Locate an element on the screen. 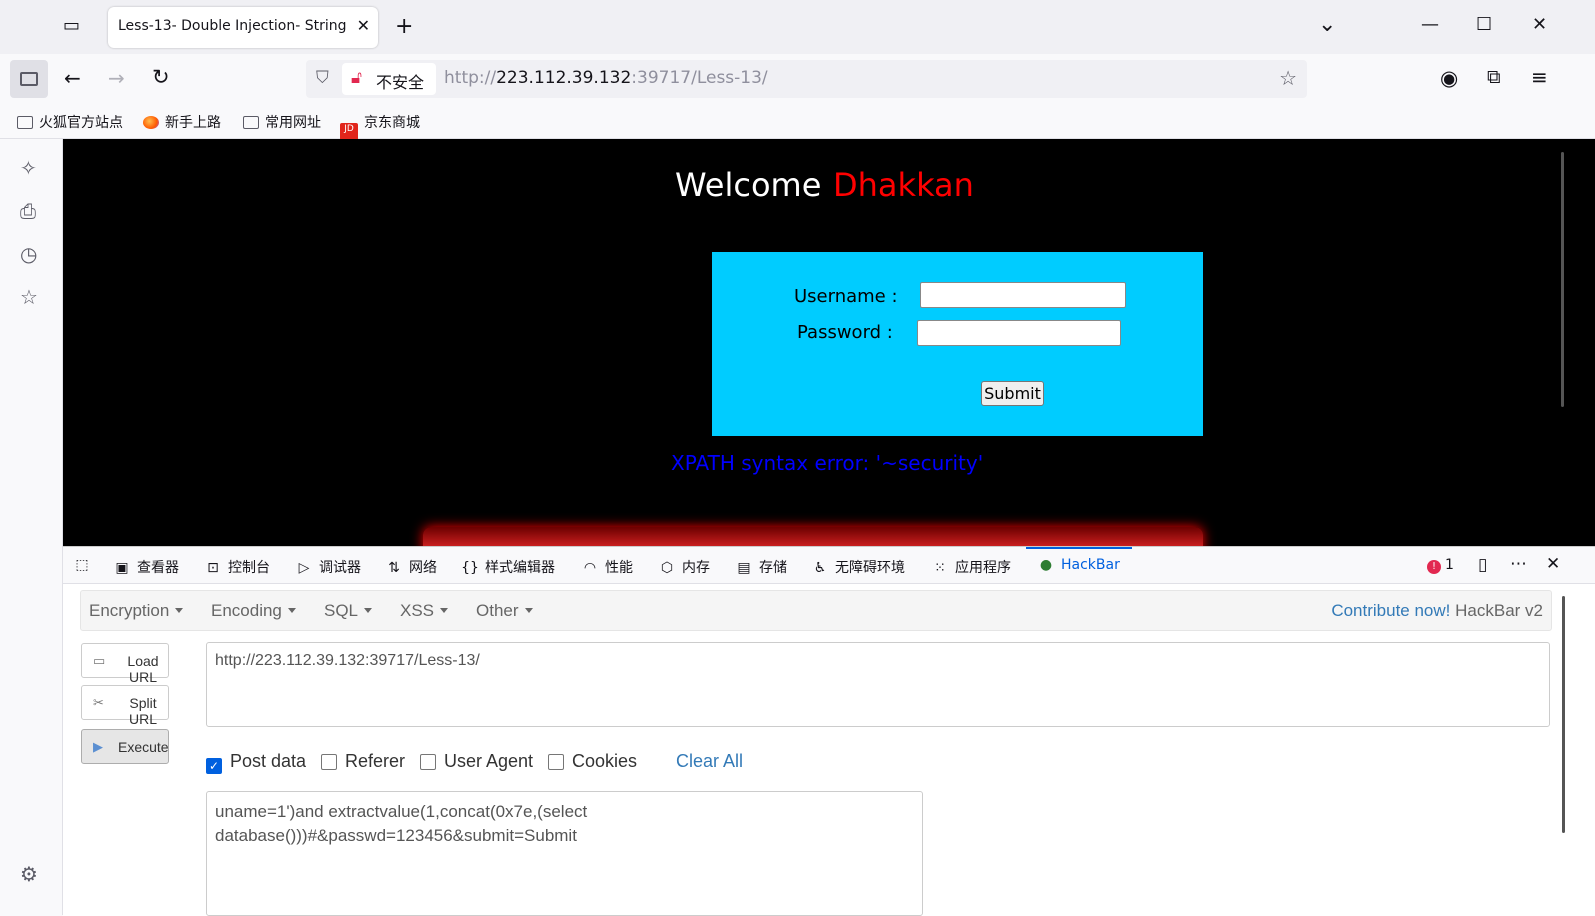 This screenshot has height=916, width=1595. menu-label: SQL is located at coordinates (341, 610).